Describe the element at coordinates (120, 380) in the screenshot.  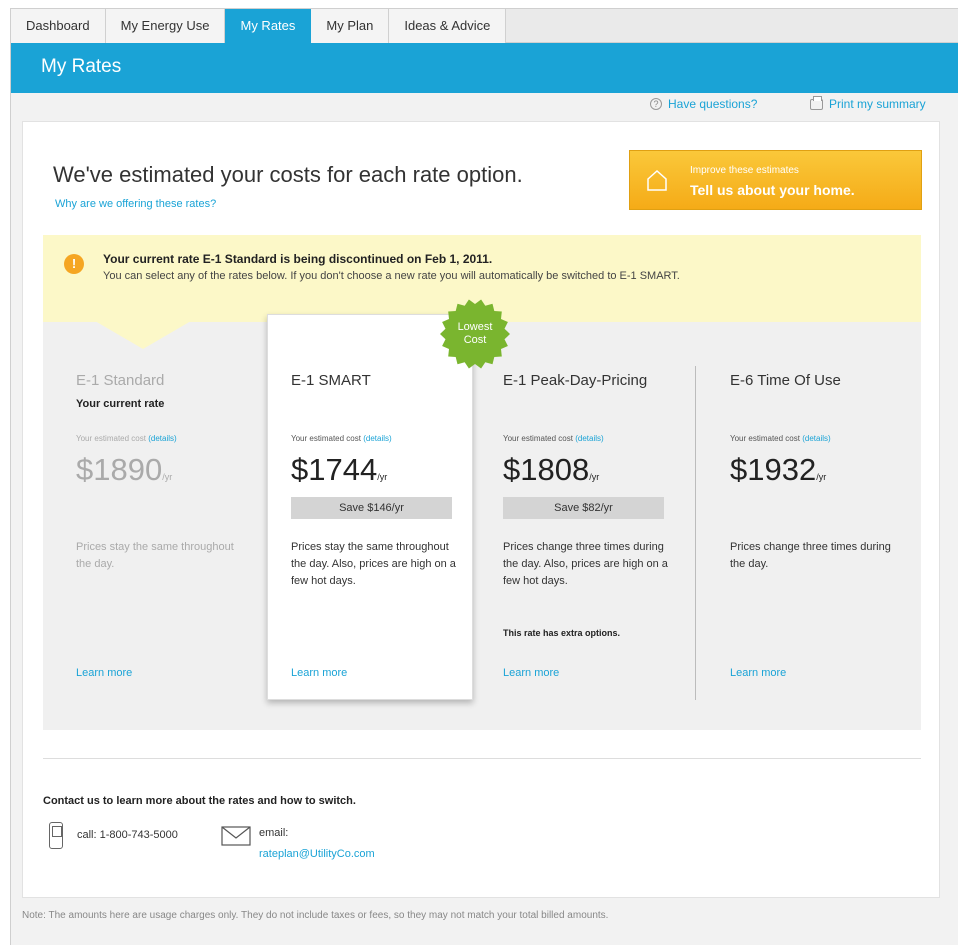
I see `rate-name: E-1 Standard` at that location.